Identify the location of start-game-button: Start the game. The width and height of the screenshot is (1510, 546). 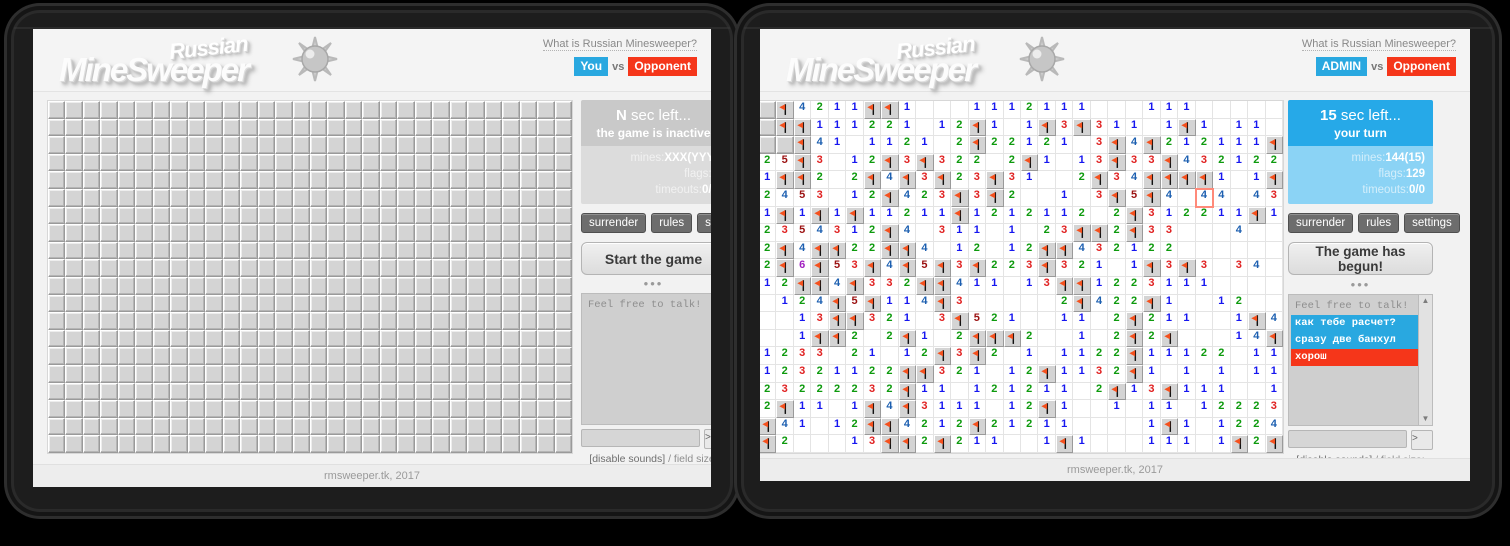
(646, 258).